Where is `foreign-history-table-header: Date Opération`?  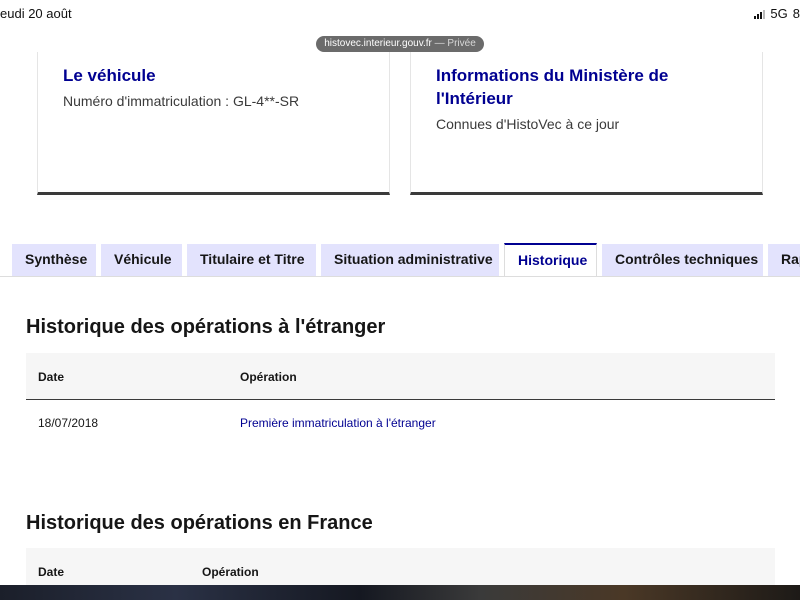
foreign-history-table-header: Date Opération is located at coordinates (400, 376).